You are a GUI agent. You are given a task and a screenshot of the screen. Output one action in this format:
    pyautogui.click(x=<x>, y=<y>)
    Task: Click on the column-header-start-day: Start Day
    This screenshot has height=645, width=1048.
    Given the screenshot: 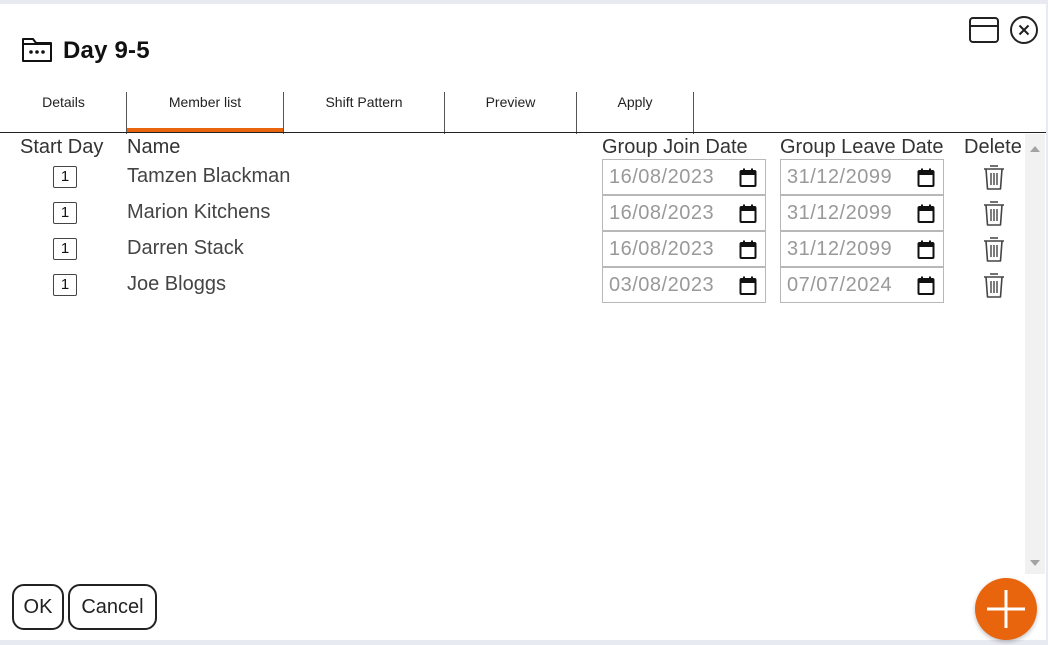 What is the action you would take?
    pyautogui.click(x=62, y=147)
    